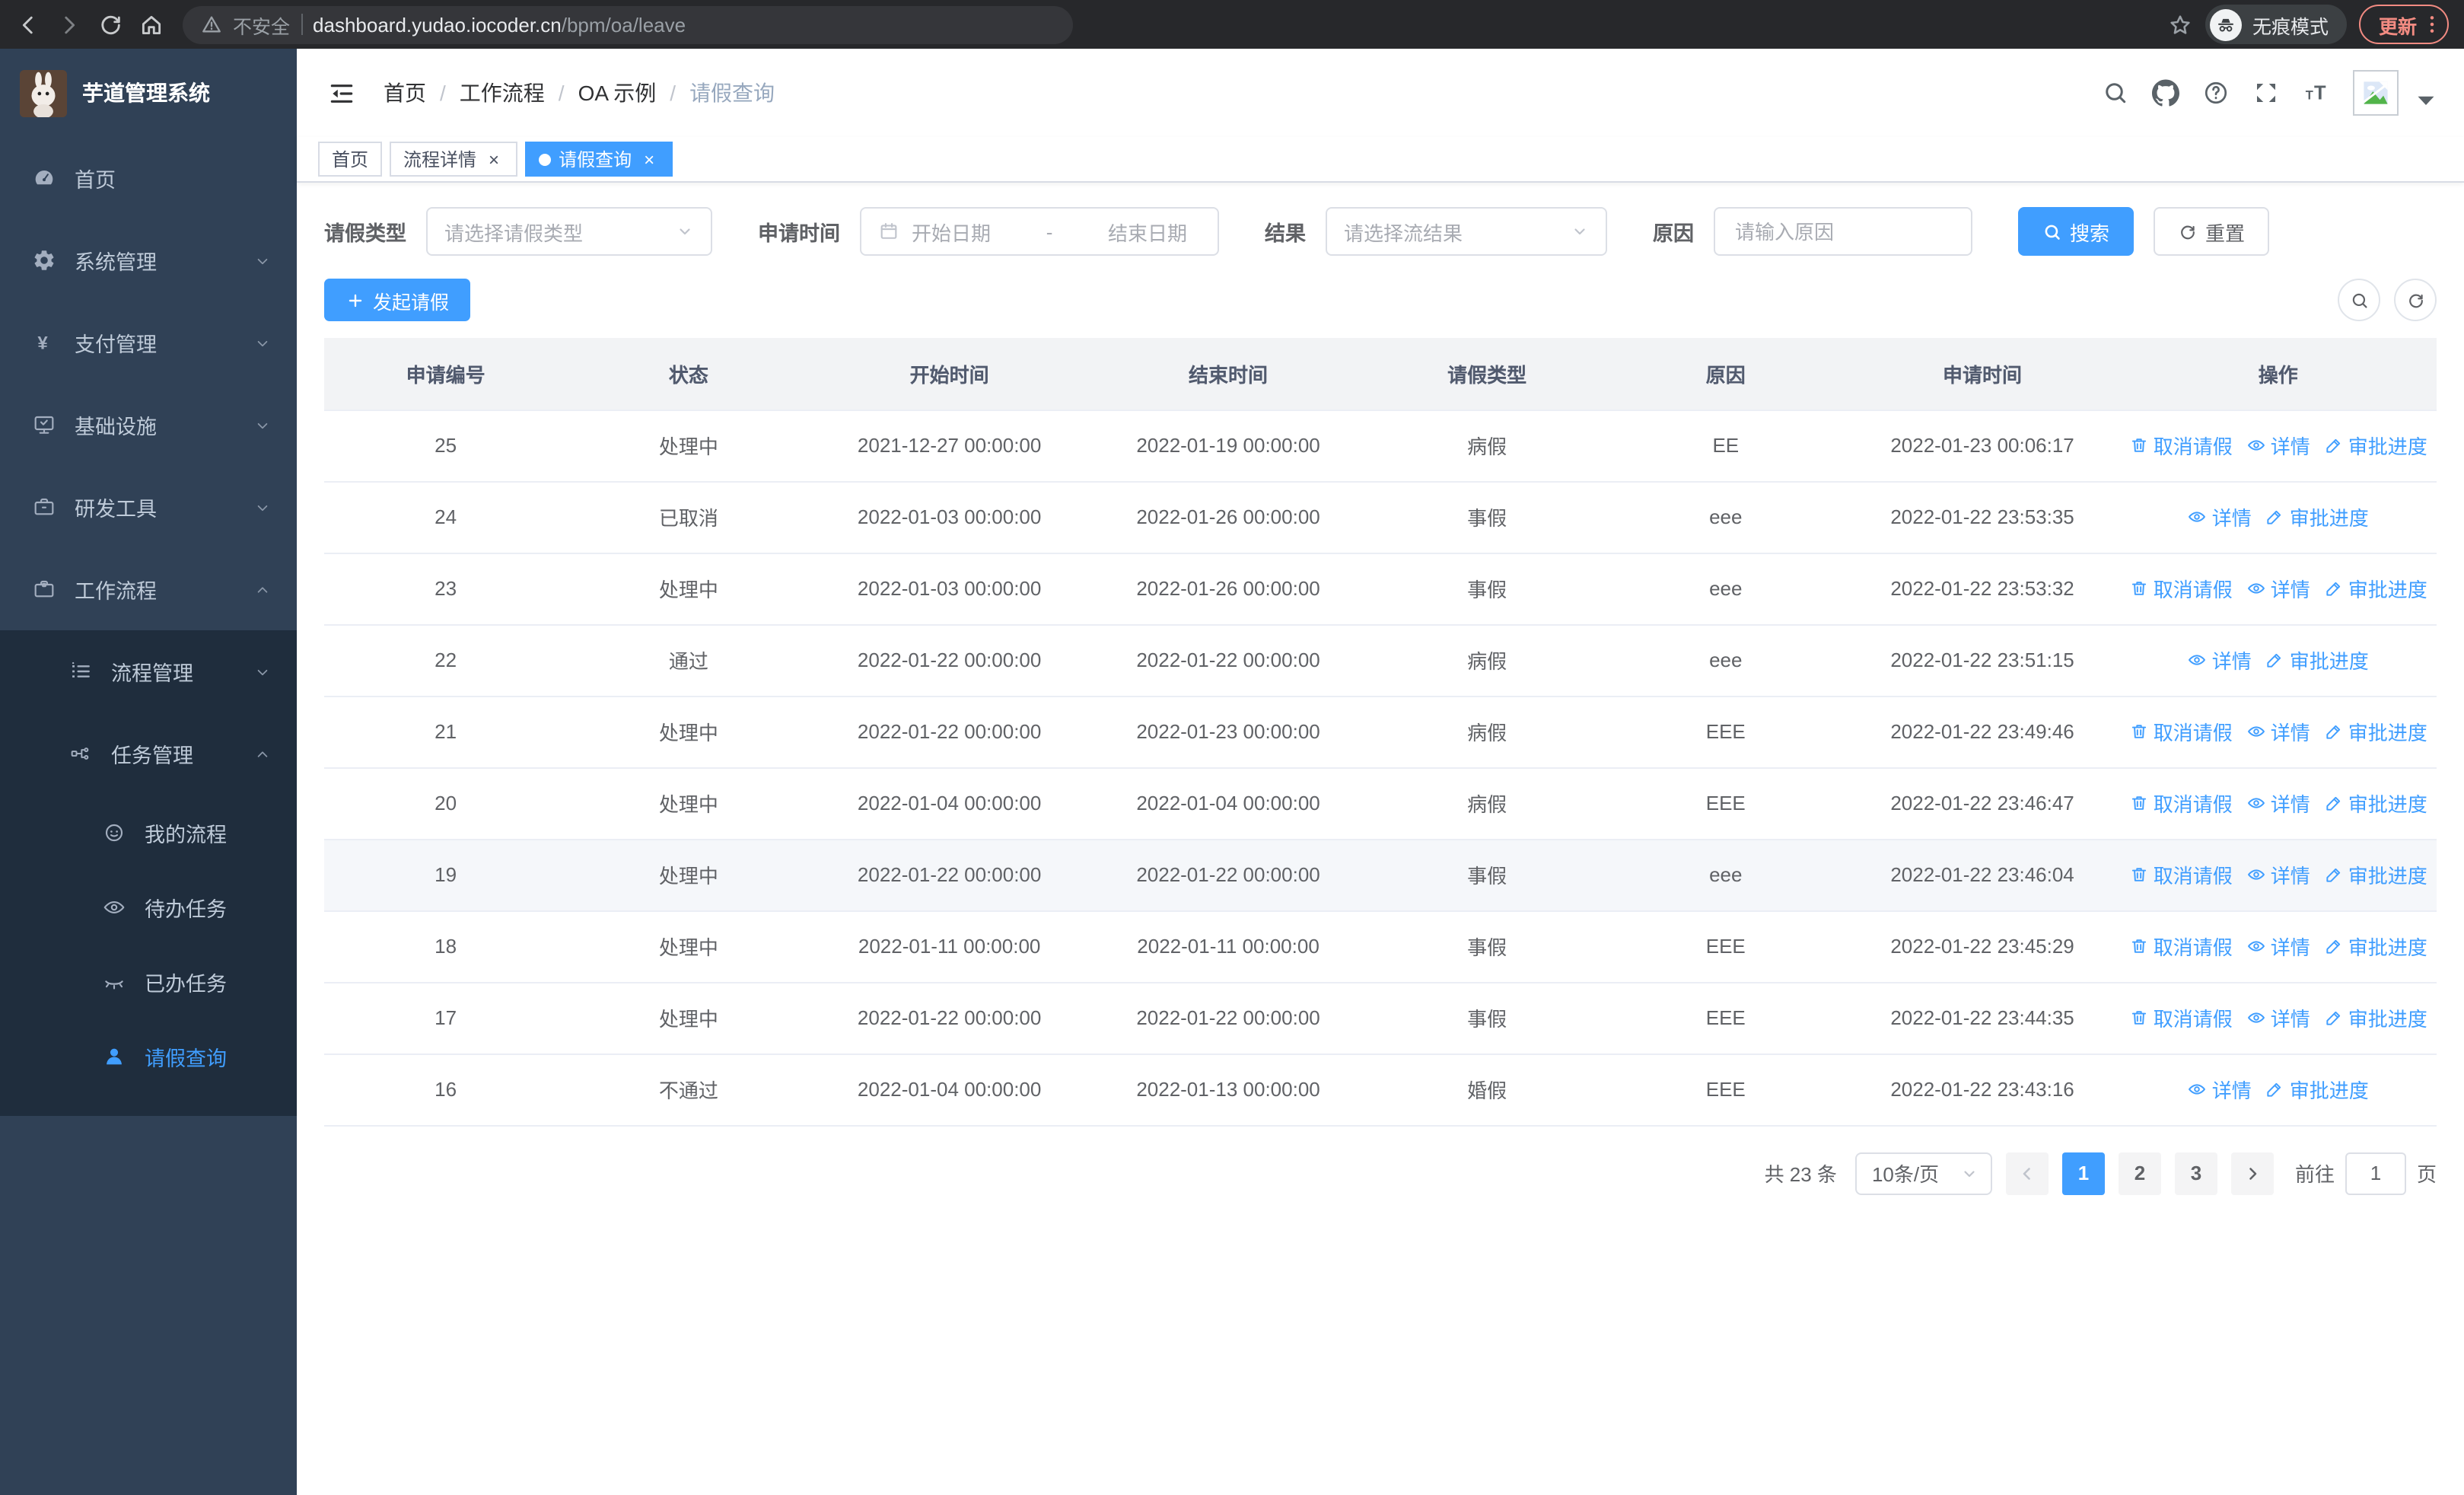  What do you see at coordinates (688, 517) in the screenshot?
I see `cell-status: 已取消` at bounding box center [688, 517].